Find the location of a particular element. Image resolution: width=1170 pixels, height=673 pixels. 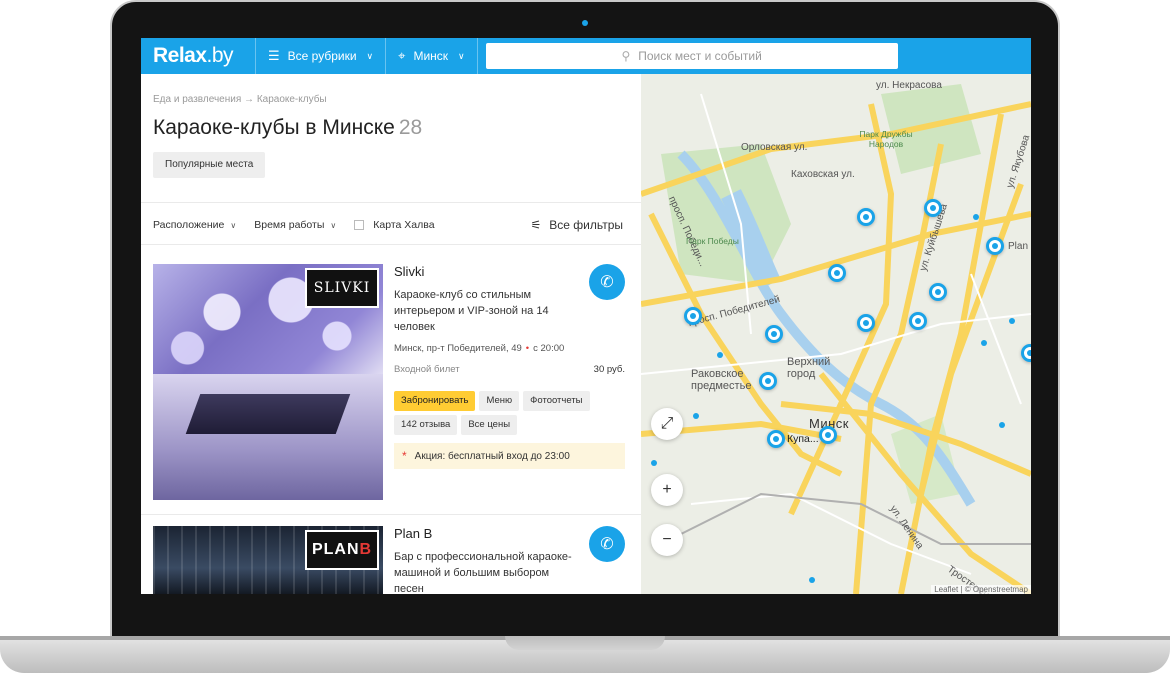

address-text: Минск, пр-т Победителей, 49 is located at coordinates (458, 348).